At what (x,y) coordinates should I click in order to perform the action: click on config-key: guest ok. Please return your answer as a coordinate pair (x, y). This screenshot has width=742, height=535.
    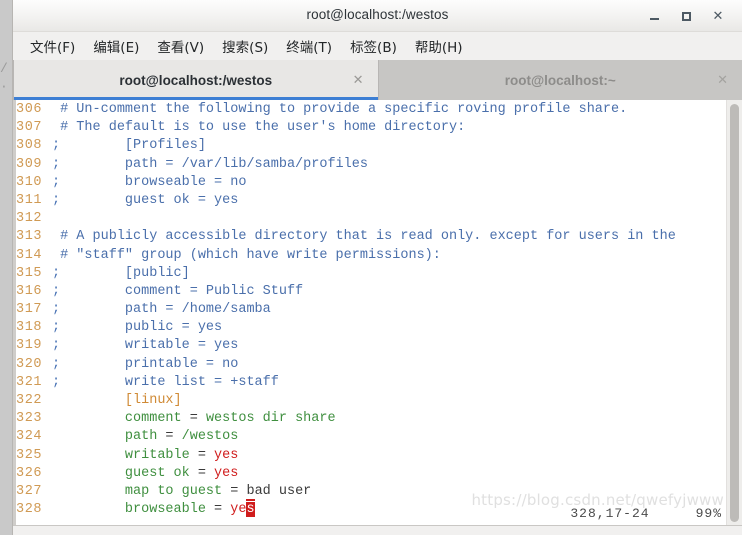
    Looking at the image, I should click on (125, 473).